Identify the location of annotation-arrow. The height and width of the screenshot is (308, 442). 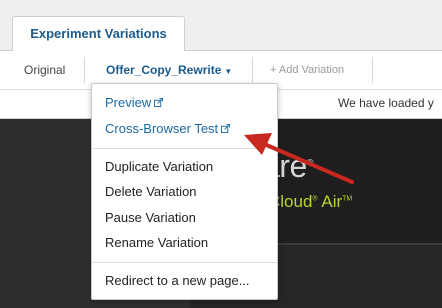
(299, 158).